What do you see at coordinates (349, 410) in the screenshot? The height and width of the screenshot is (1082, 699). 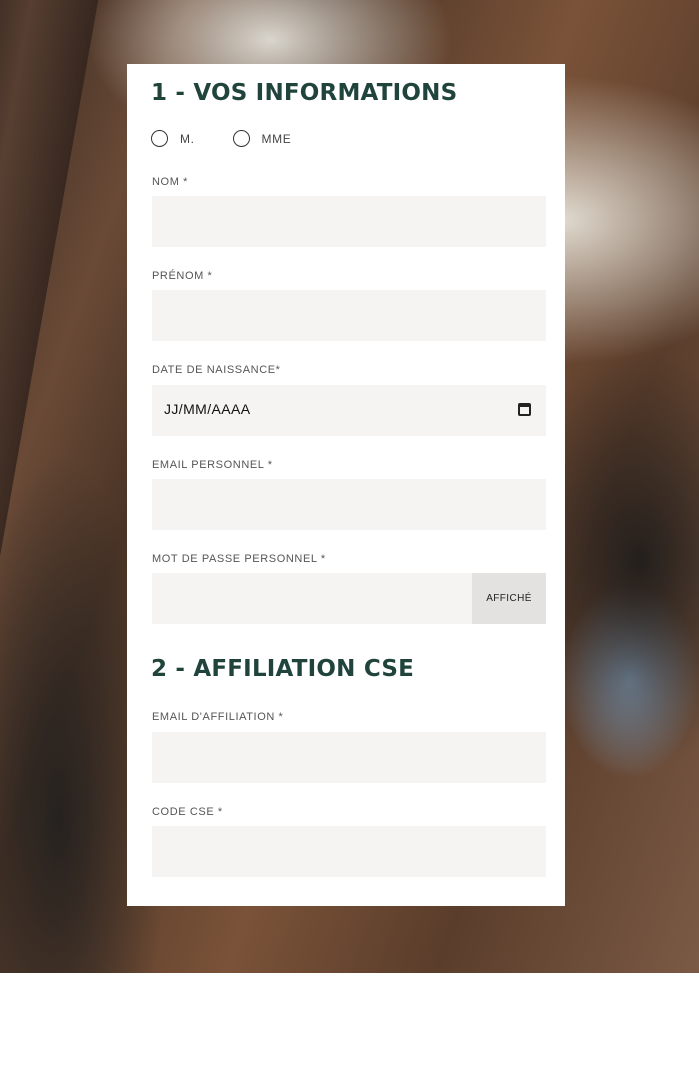 I see `birthdate-input: JJ/MM/AAAA` at bounding box center [349, 410].